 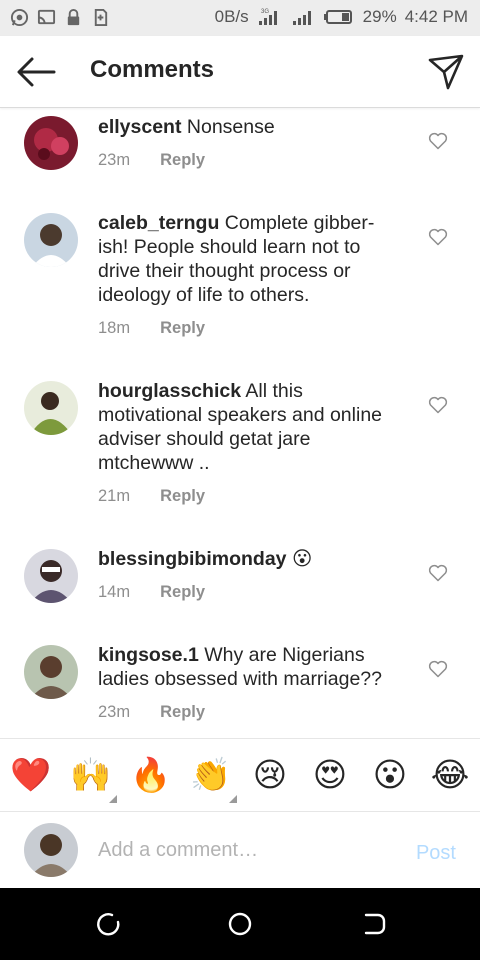 I want to click on comment-time: 18m, so click(x=114, y=328).